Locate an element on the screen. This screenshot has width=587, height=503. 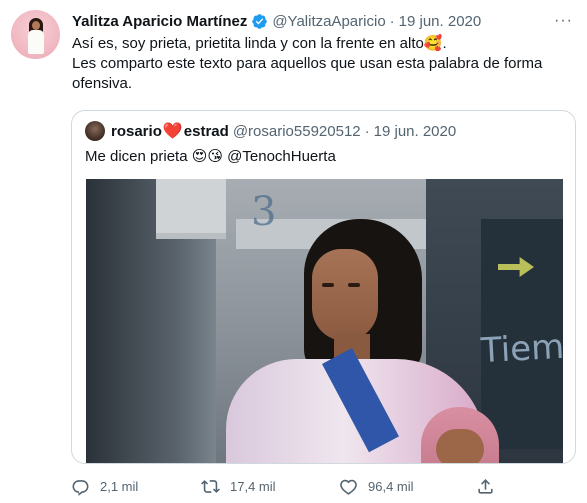
avatar-figure-face is located at coordinates (36, 25).